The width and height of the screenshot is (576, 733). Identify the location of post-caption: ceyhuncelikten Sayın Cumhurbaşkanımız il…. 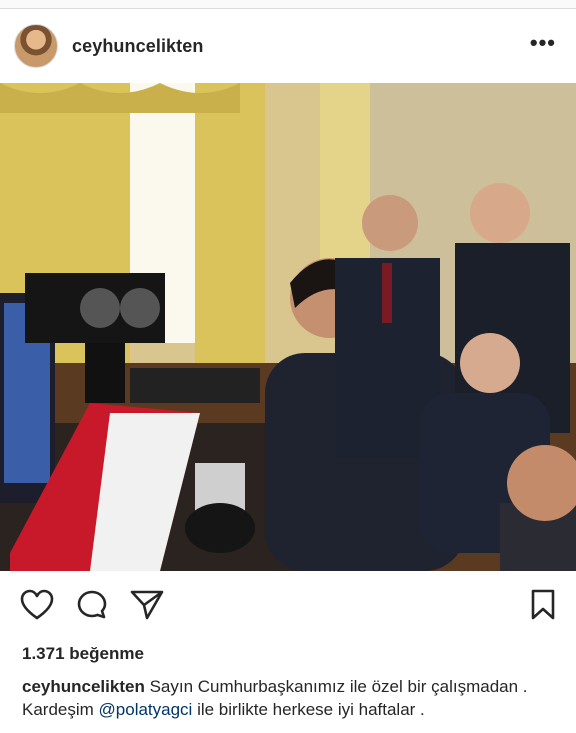
(288, 698).